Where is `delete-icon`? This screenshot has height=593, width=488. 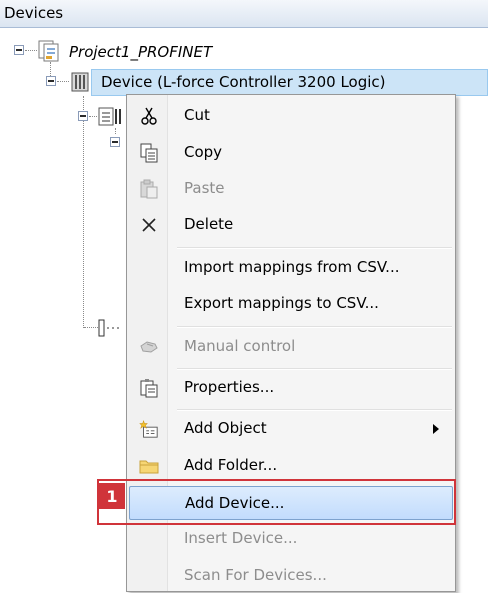 delete-icon is located at coordinates (149, 225).